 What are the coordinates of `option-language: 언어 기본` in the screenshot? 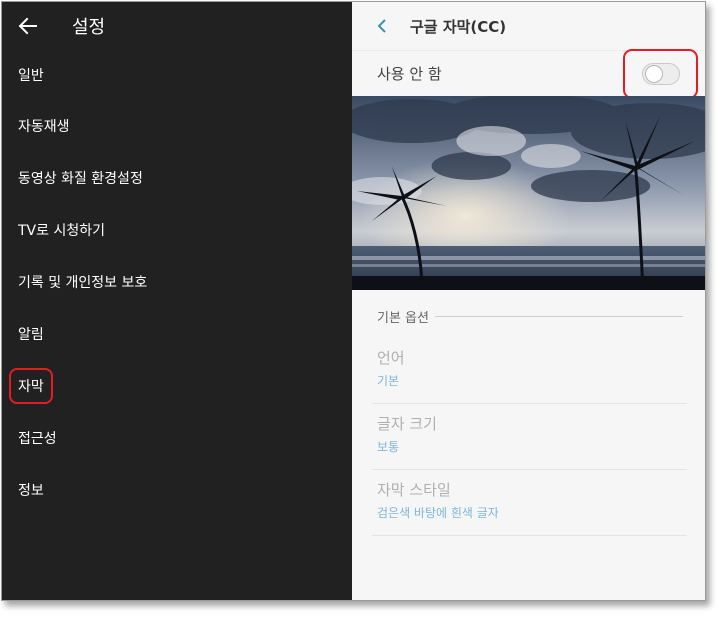 It's located at (529, 371).